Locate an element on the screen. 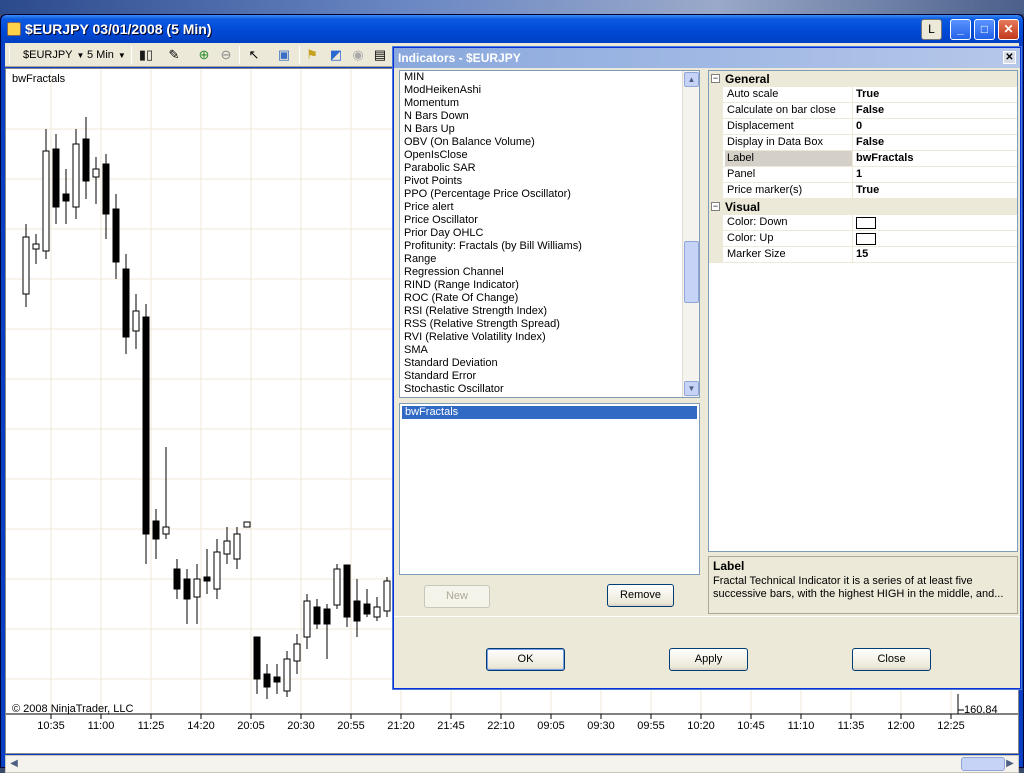 The image size is (1024, 773). dialog-separator is located at coordinates (707, 616).